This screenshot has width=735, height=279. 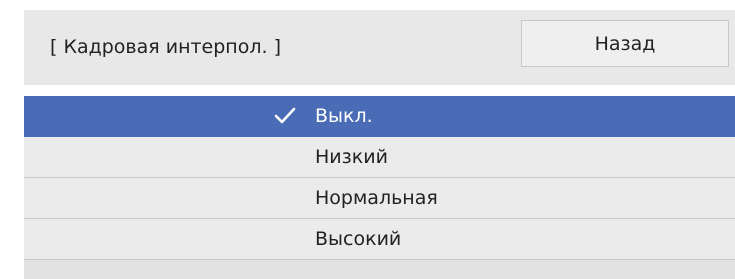 What do you see at coordinates (165, 47) in the screenshot?
I see `page-title: [ Кадровая интерпол. ]` at bounding box center [165, 47].